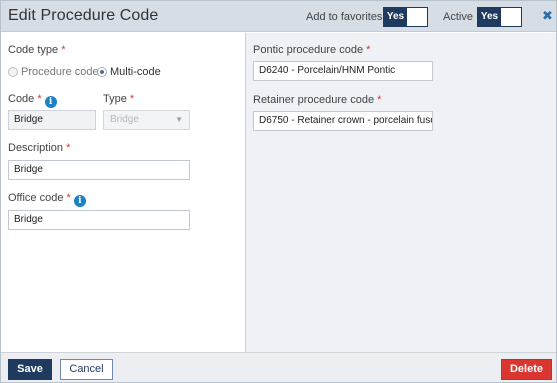 The width and height of the screenshot is (557, 383). I want to click on favorites-toggle: Yes, so click(405, 17).